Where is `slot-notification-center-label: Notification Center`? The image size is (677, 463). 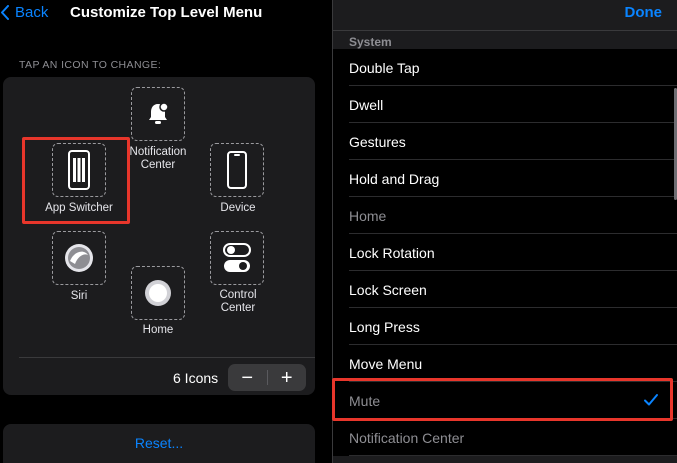 slot-notification-center-label: Notification Center is located at coordinates (158, 159).